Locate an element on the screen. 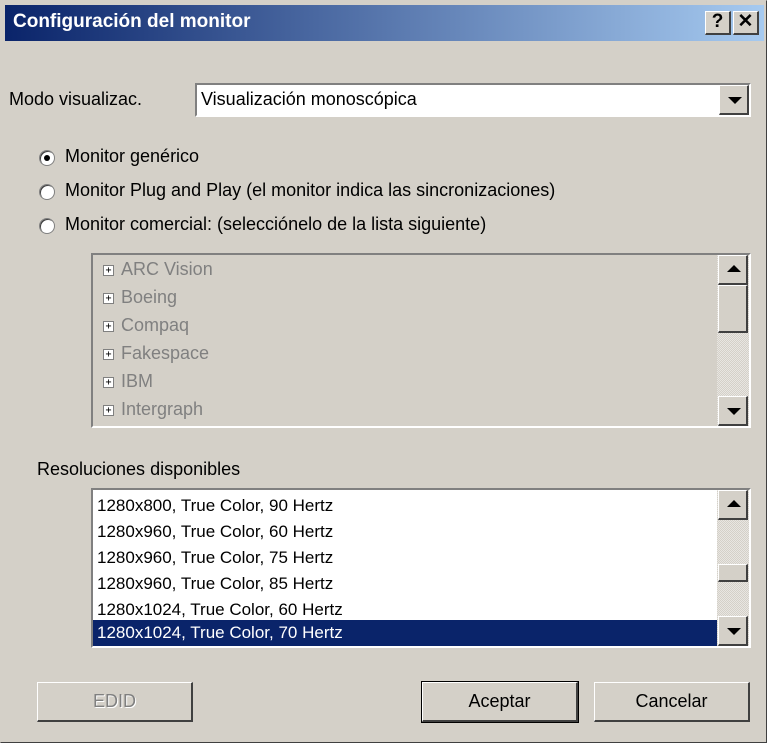  resolutions-label: Resoluciones disponibles is located at coordinates (139, 469).